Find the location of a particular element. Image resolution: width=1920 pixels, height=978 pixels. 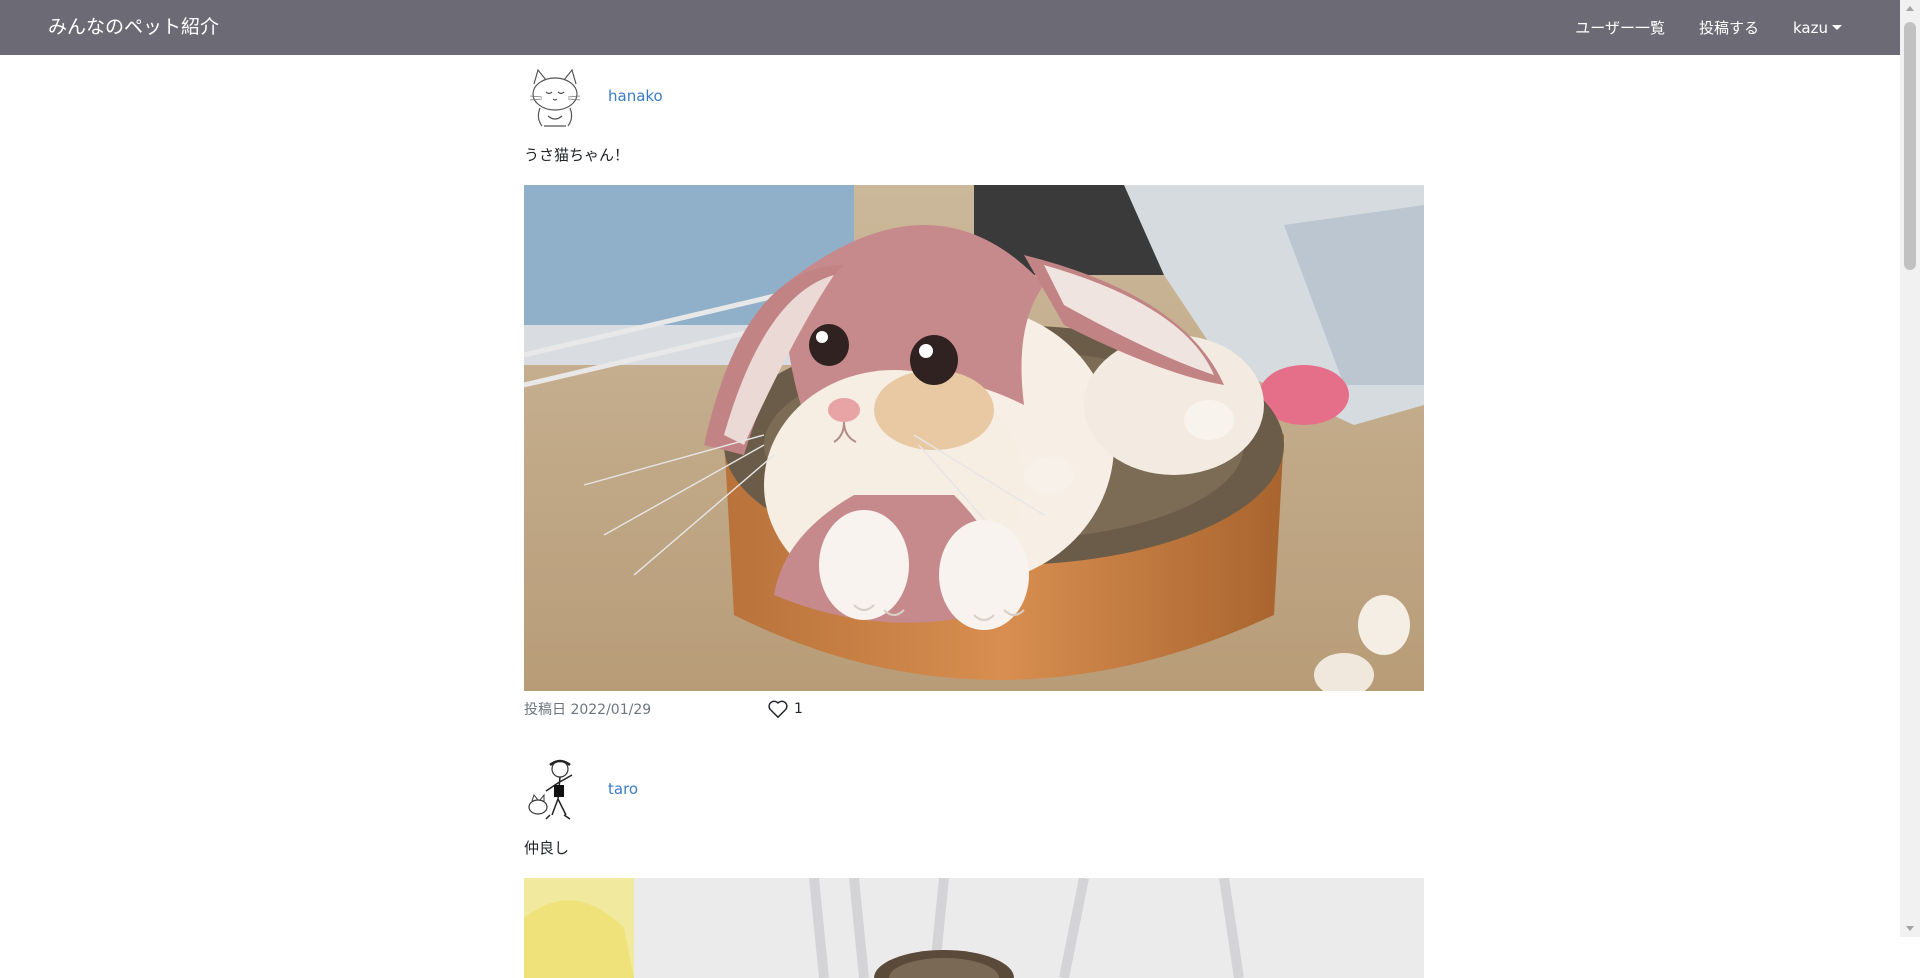

post-footer: 投稿日 2022/01/29 1 is located at coordinates (974, 706).